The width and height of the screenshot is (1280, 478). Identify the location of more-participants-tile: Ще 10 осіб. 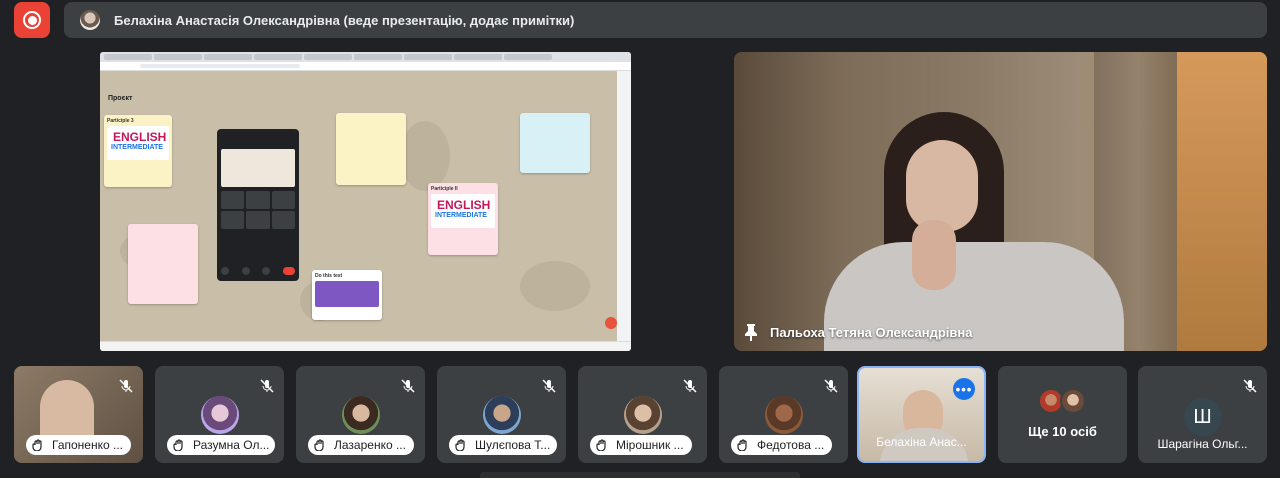
(1062, 414).